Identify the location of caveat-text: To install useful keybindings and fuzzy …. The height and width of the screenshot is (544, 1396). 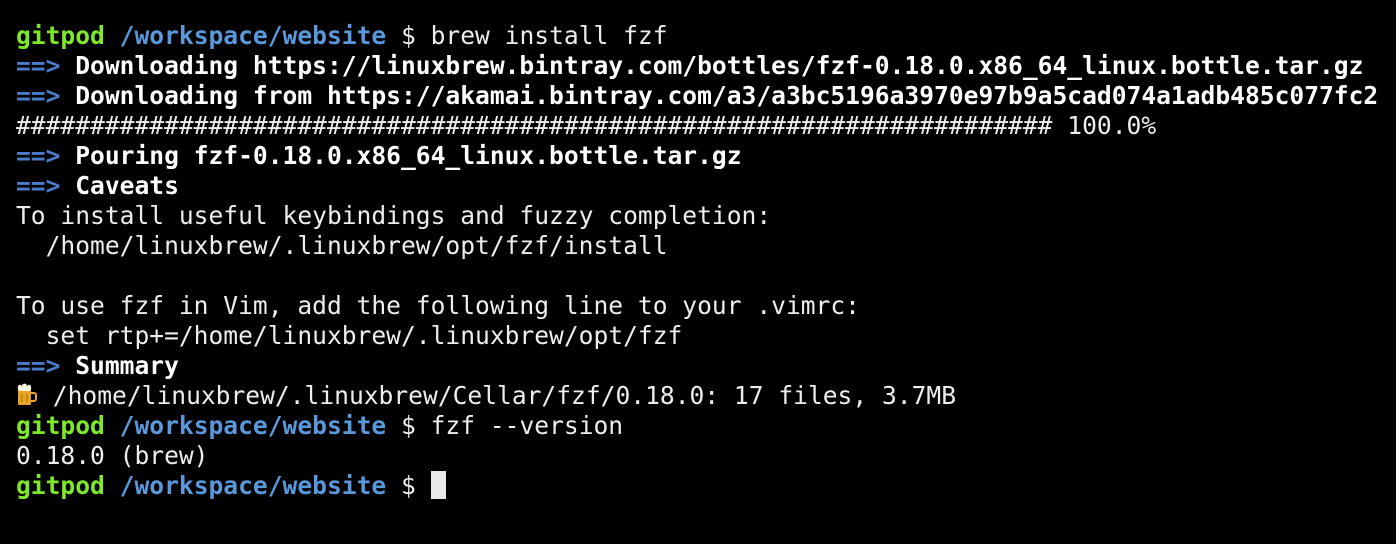
(394, 215).